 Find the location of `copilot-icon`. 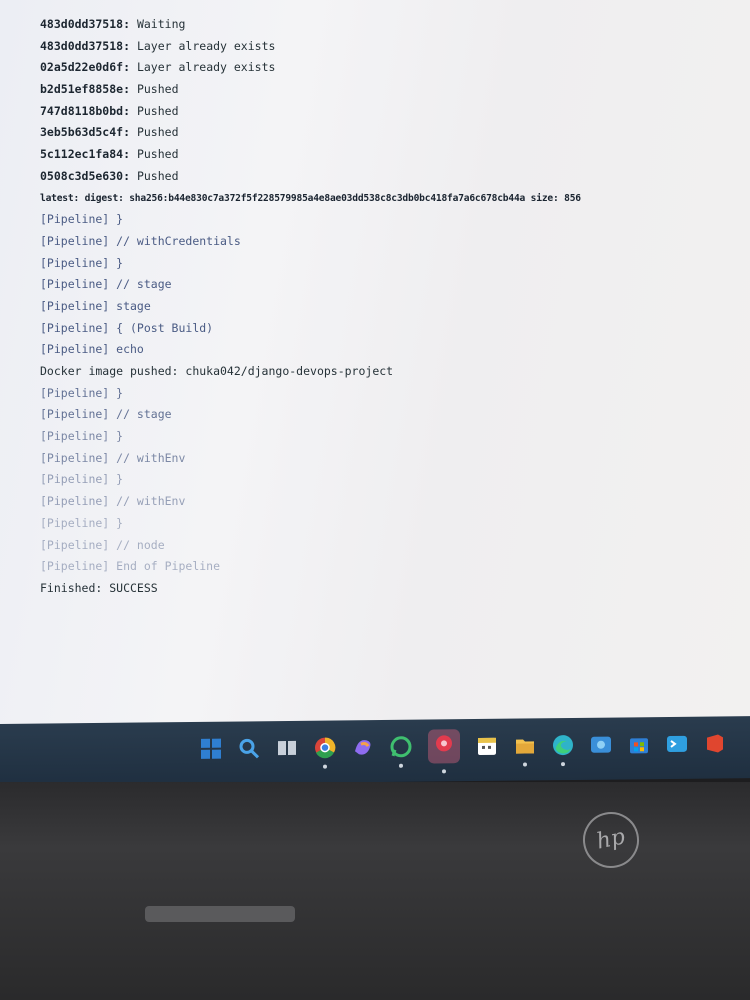

copilot-icon is located at coordinates (363, 747).